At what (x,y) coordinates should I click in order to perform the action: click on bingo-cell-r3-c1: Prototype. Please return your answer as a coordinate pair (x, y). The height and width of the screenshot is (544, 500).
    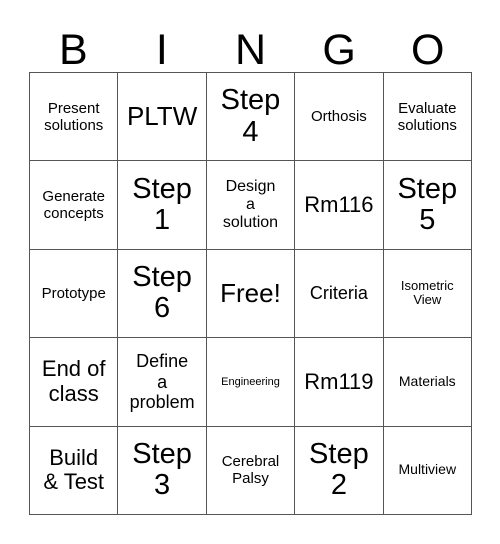
    Looking at the image, I should click on (74, 294).